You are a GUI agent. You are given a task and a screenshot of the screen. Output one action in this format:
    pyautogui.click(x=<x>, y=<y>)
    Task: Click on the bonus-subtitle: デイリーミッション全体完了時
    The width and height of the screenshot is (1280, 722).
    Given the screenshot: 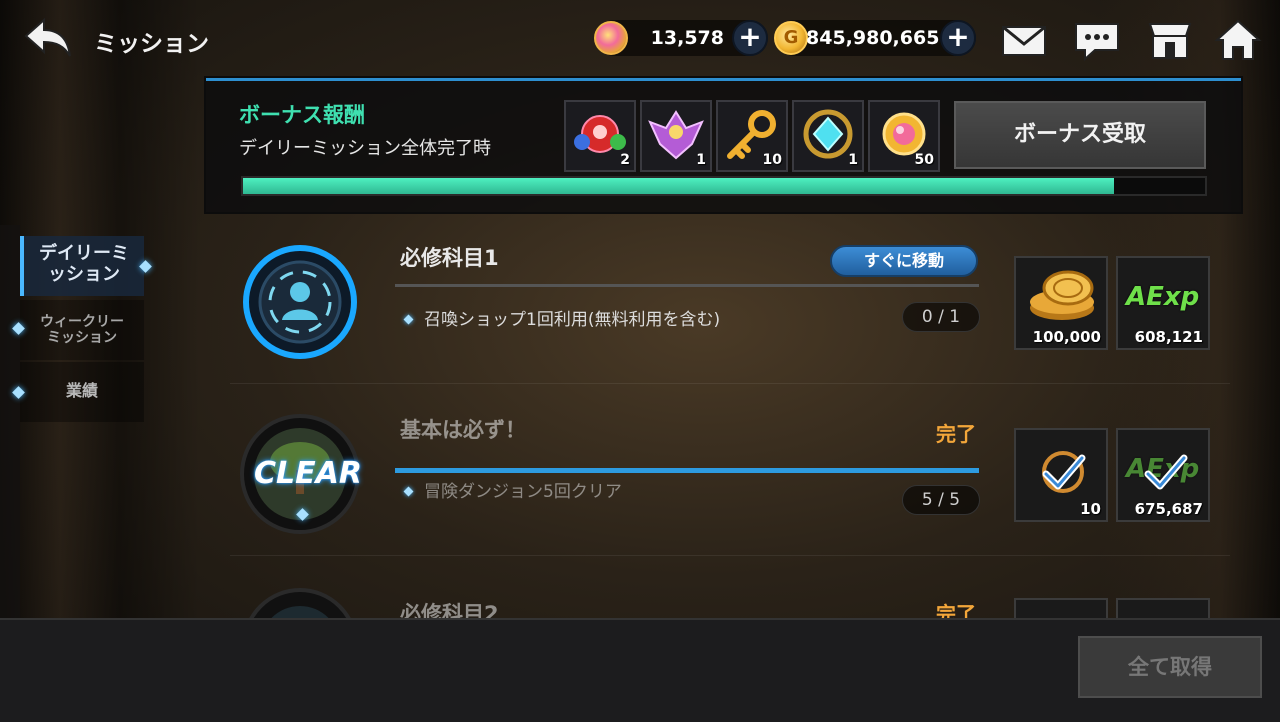 What is the action you would take?
    pyautogui.click(x=365, y=148)
    